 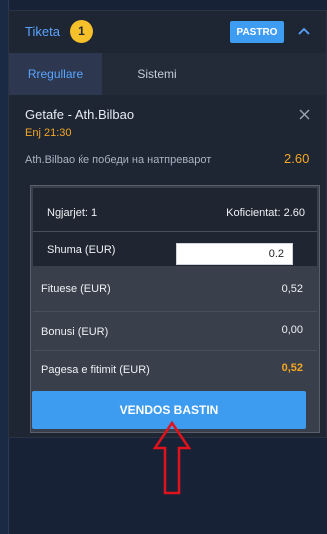 I want to click on bonus-value: 0,00, so click(x=292, y=330).